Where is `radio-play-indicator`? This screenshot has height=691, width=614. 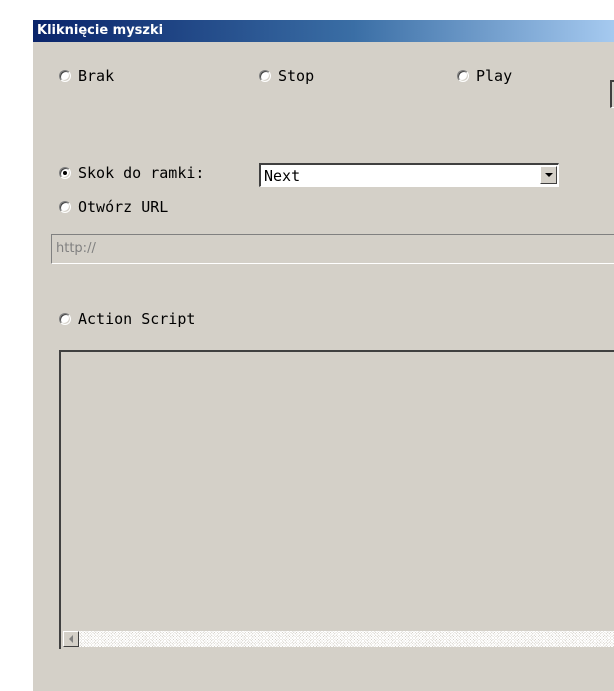 radio-play-indicator is located at coordinates (463, 76).